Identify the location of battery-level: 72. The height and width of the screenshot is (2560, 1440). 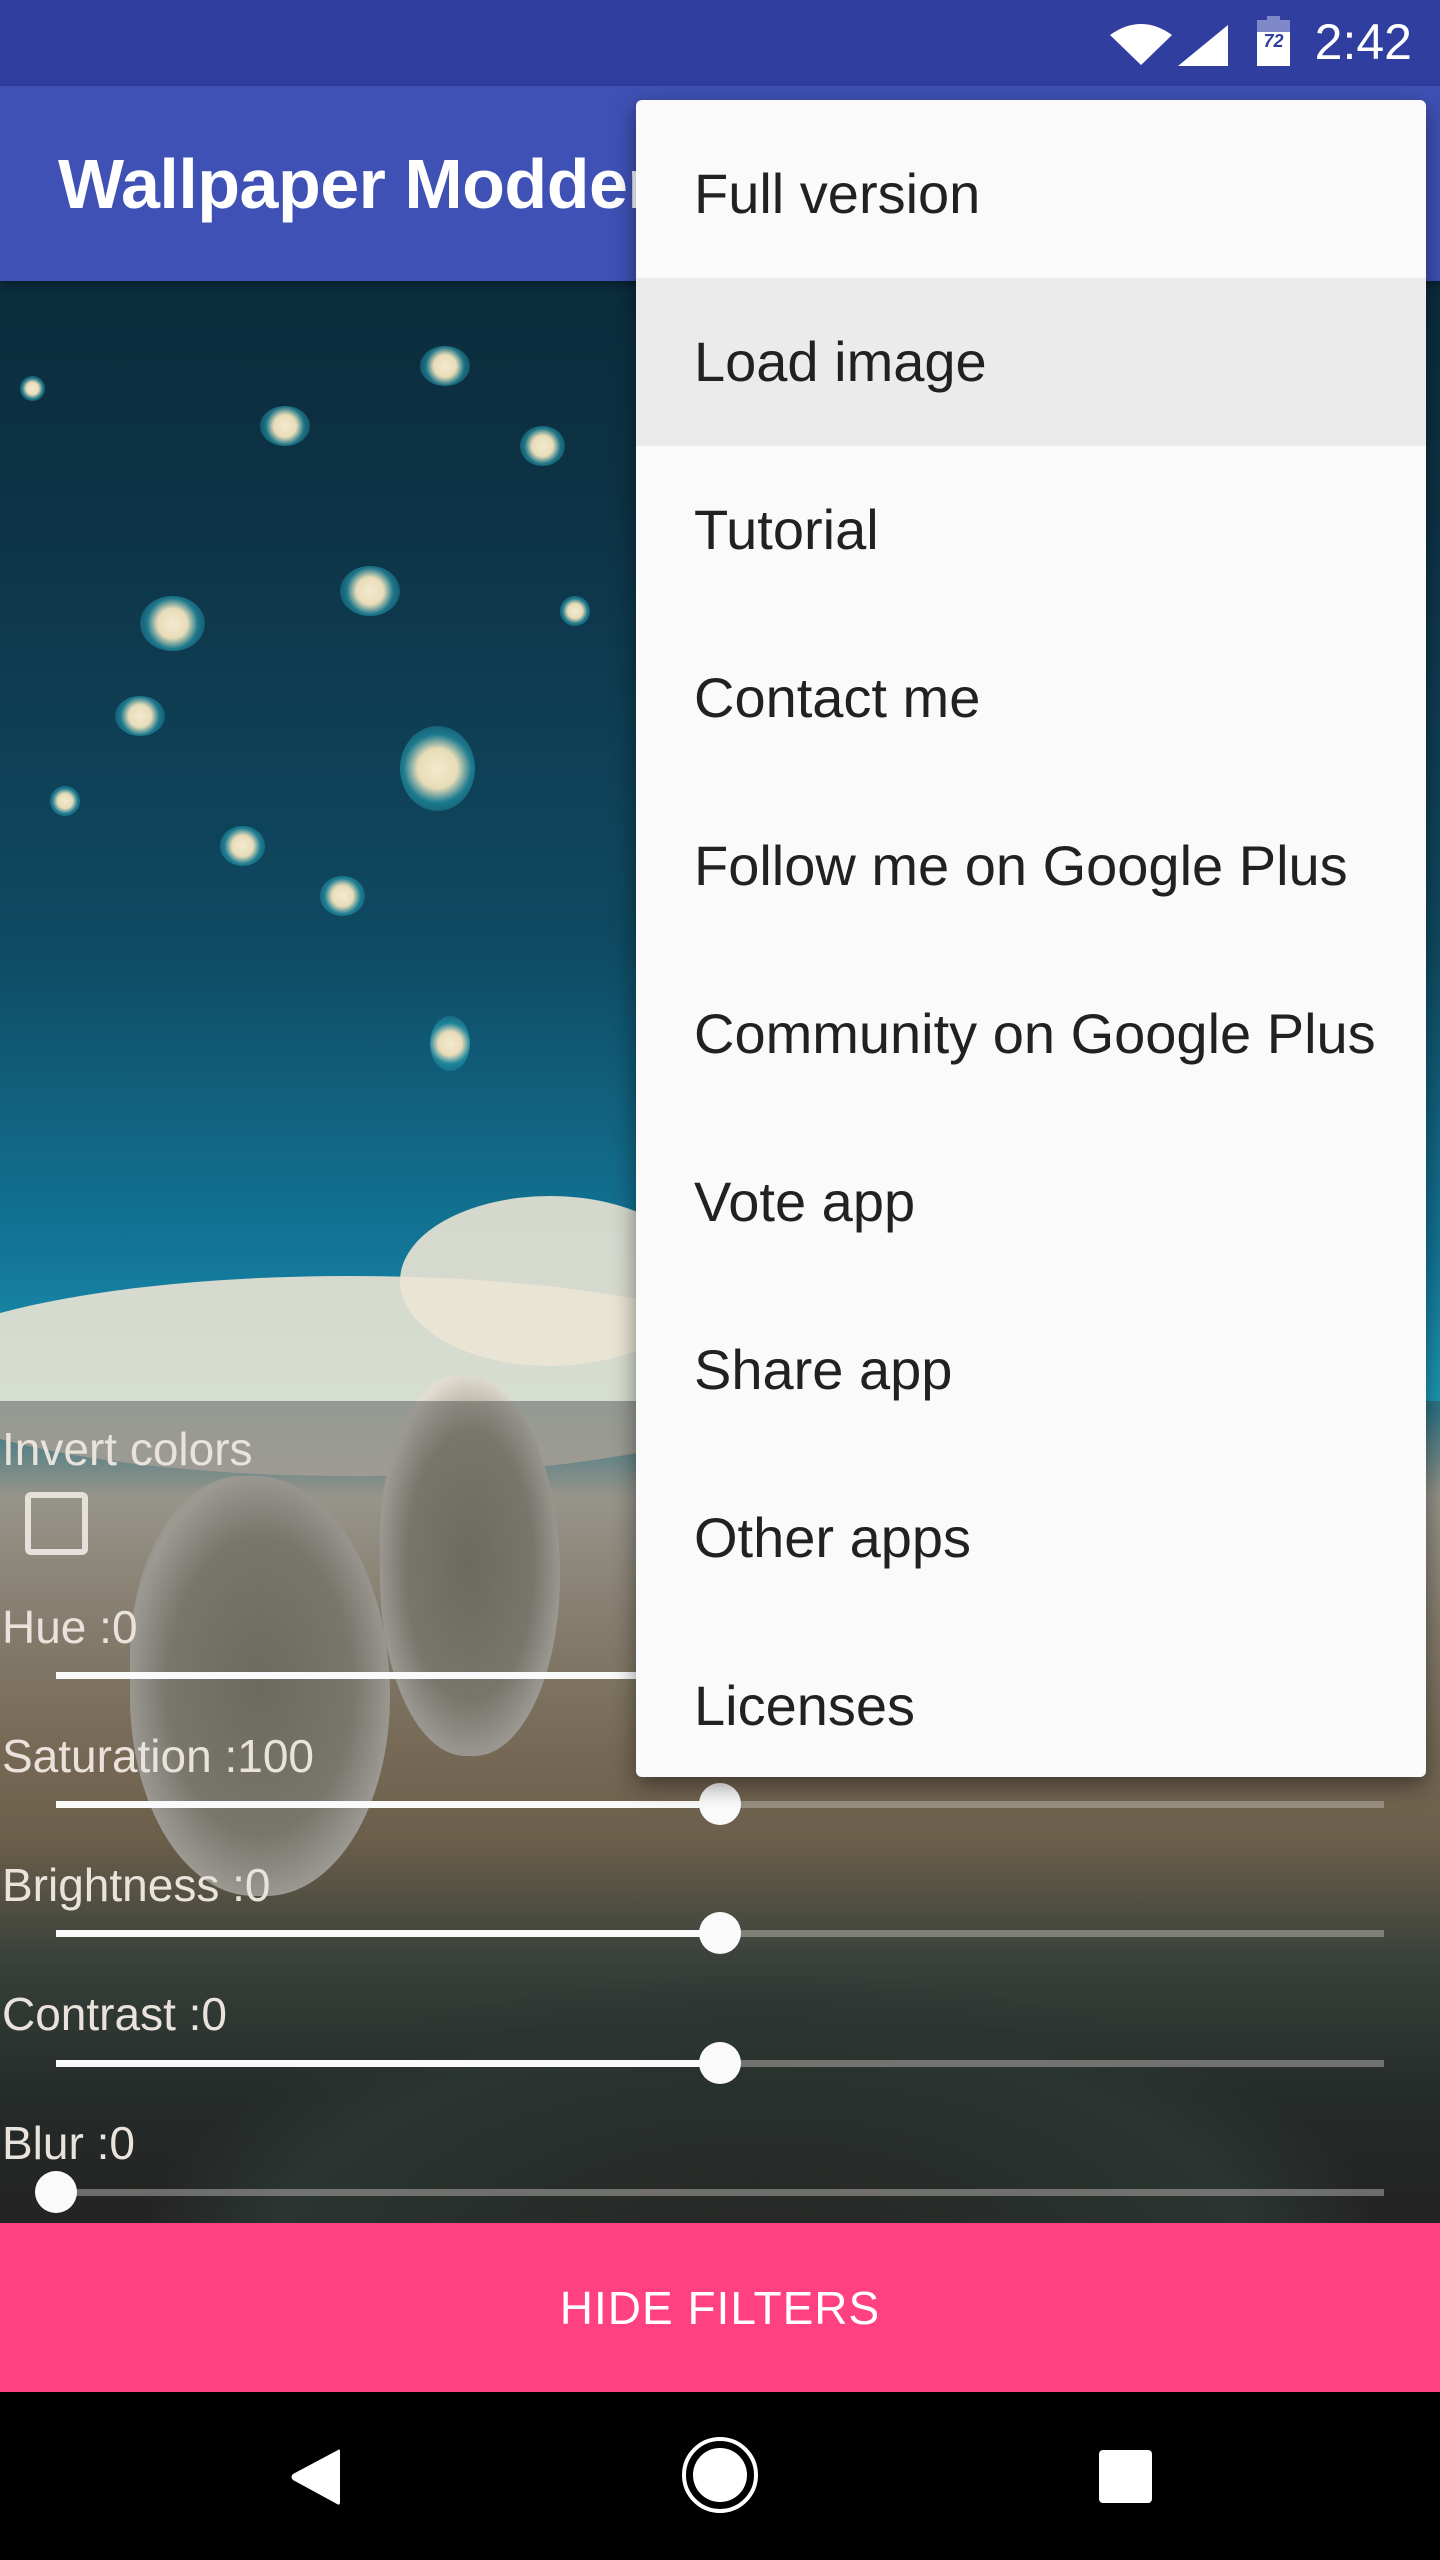
(1273, 41).